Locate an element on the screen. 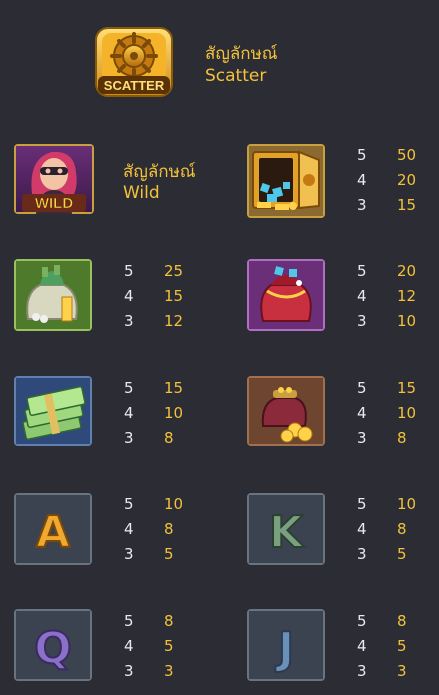 Image resolution: width=439 pixels, height=695 pixels. jewel-pouch-symbol-icon is located at coordinates (286, 295).